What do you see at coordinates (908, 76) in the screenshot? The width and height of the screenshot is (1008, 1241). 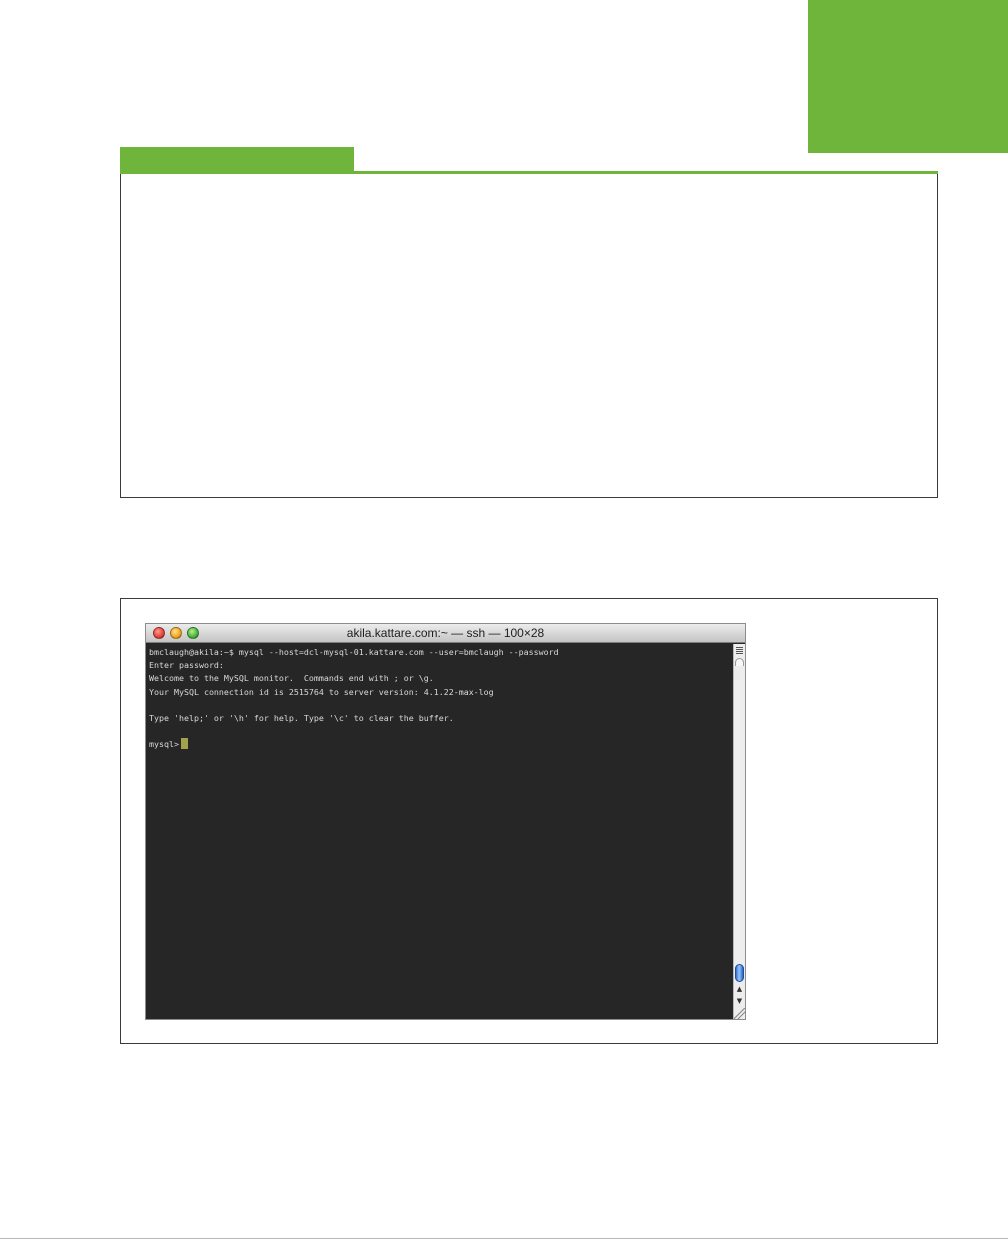 I see `chapter-corner-tab` at bounding box center [908, 76].